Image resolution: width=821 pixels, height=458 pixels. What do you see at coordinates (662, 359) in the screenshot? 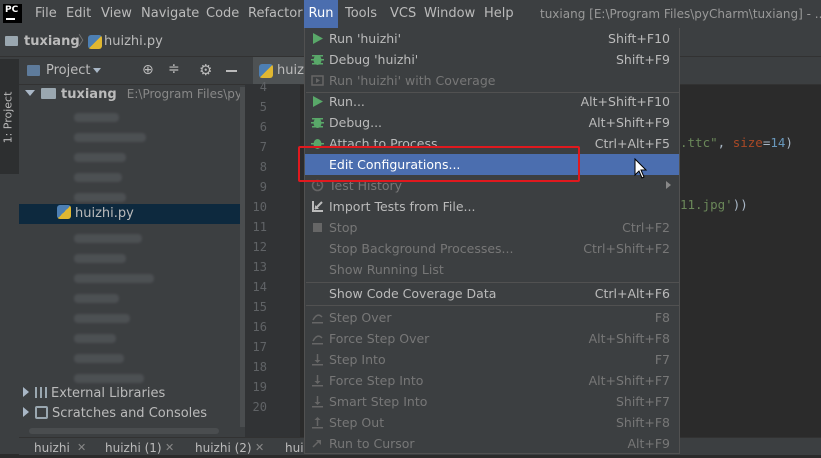
I see `menu-item-shortcut: F7` at bounding box center [662, 359].